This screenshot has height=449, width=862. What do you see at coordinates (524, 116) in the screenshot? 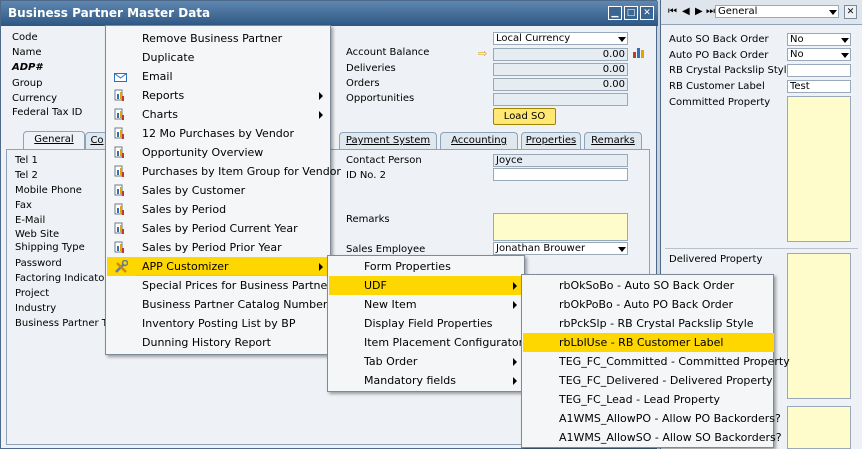
I see `load-so-button: Load SO` at bounding box center [524, 116].